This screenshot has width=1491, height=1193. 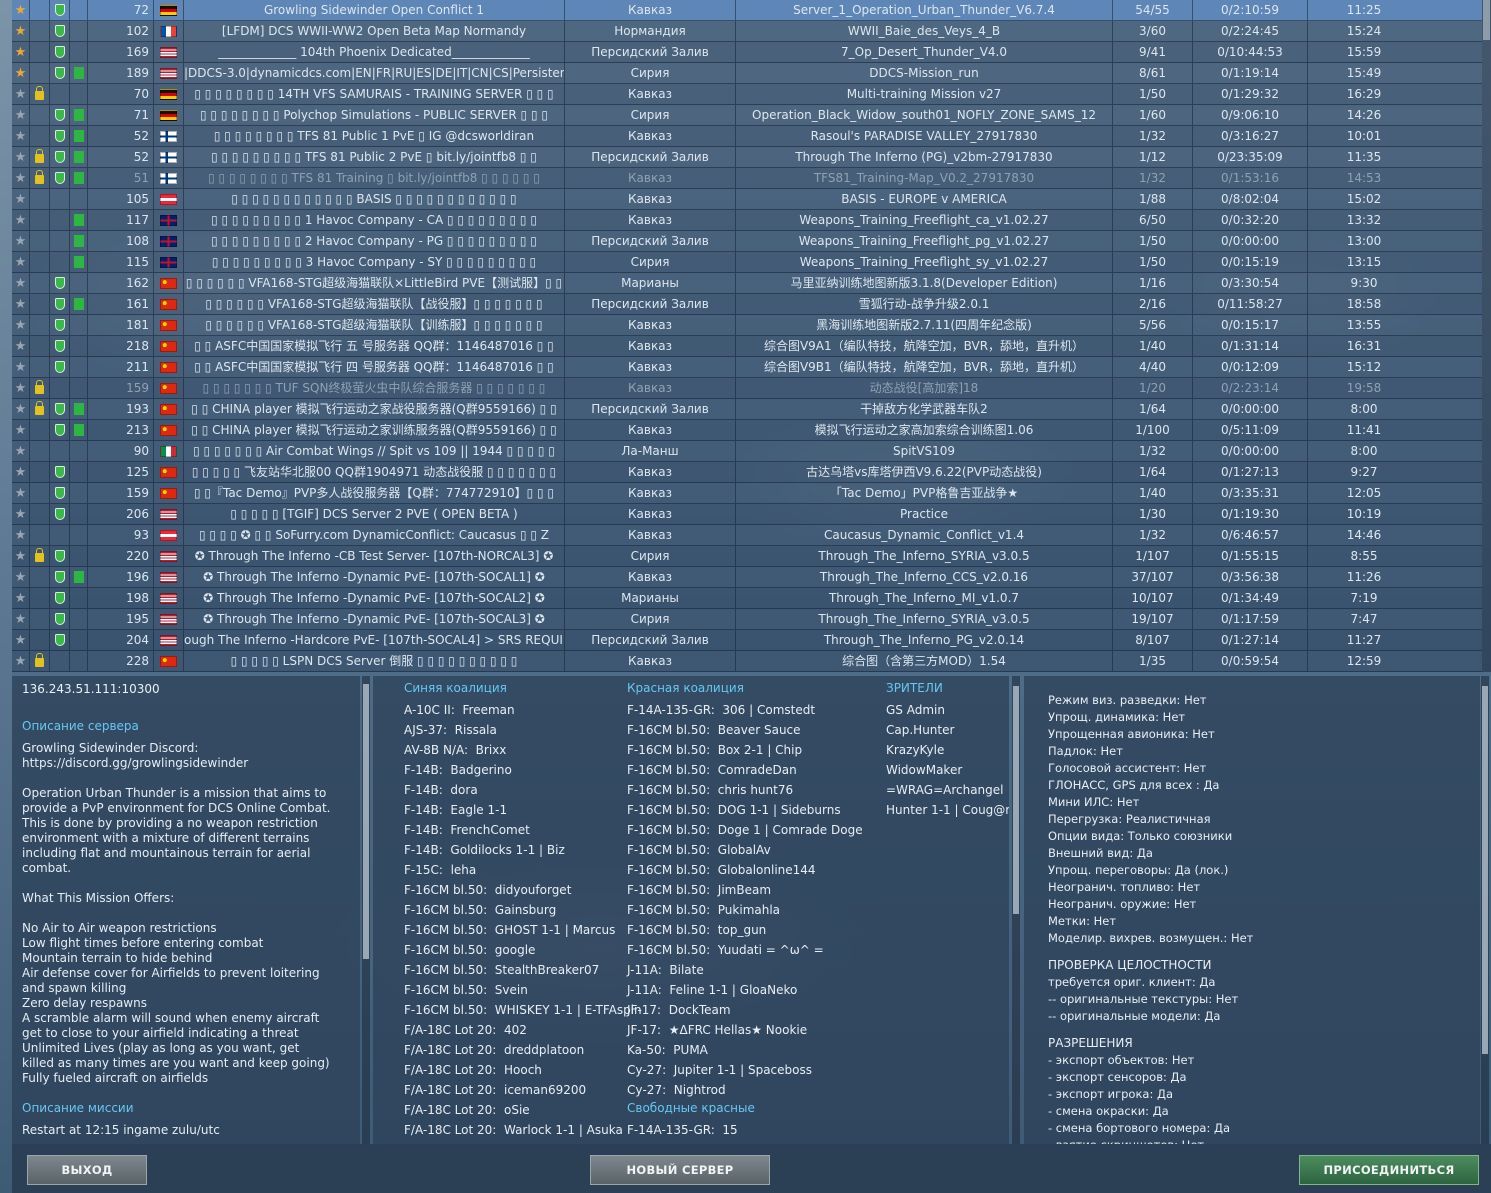 What do you see at coordinates (366, 821) in the screenshot?
I see `server-info-scroll-thumb` at bounding box center [366, 821].